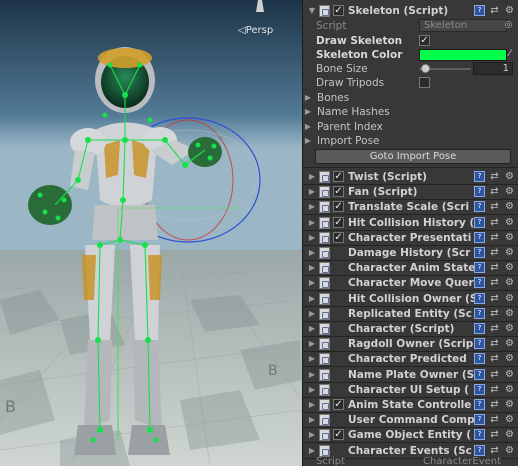 This screenshot has width=518, height=466. What do you see at coordinates (255, 30) in the screenshot?
I see `projection-toggle: ◁Persp` at bounding box center [255, 30].